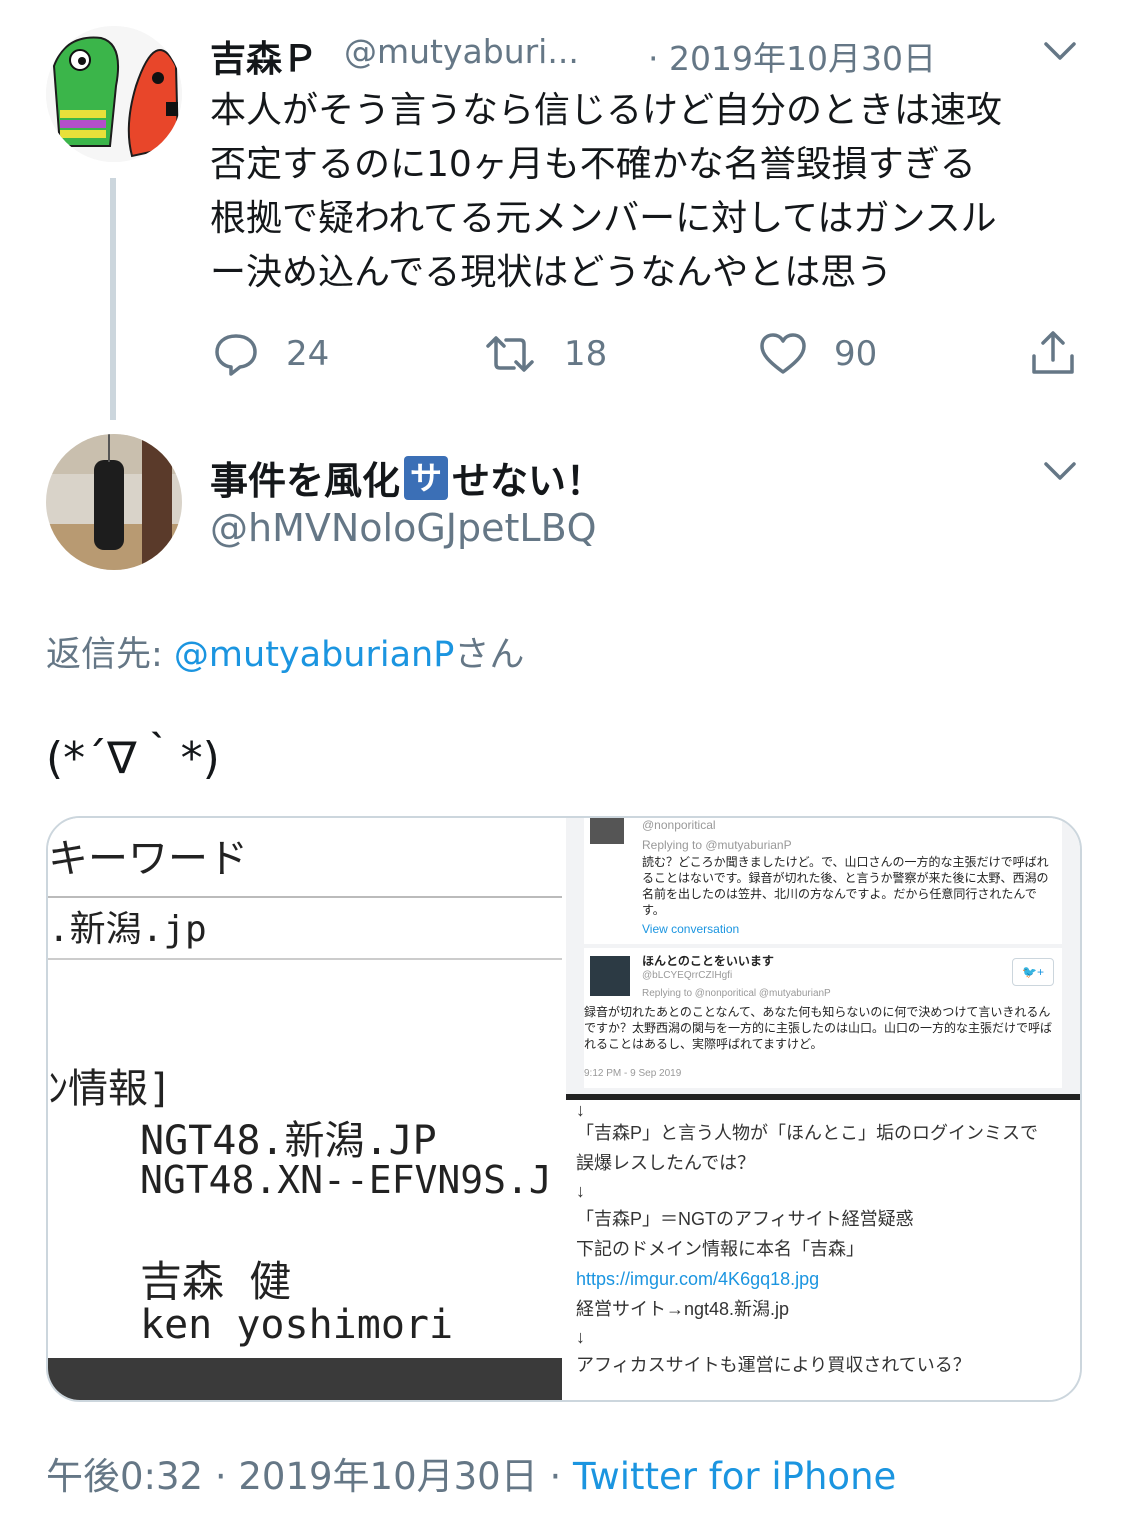  I want to click on avatar-illustration, so click(114, 94).